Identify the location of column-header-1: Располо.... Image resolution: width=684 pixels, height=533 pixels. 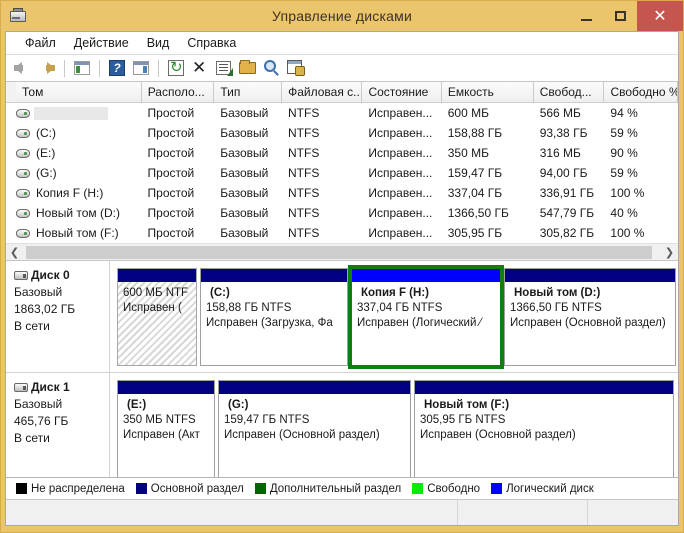
(178, 92).